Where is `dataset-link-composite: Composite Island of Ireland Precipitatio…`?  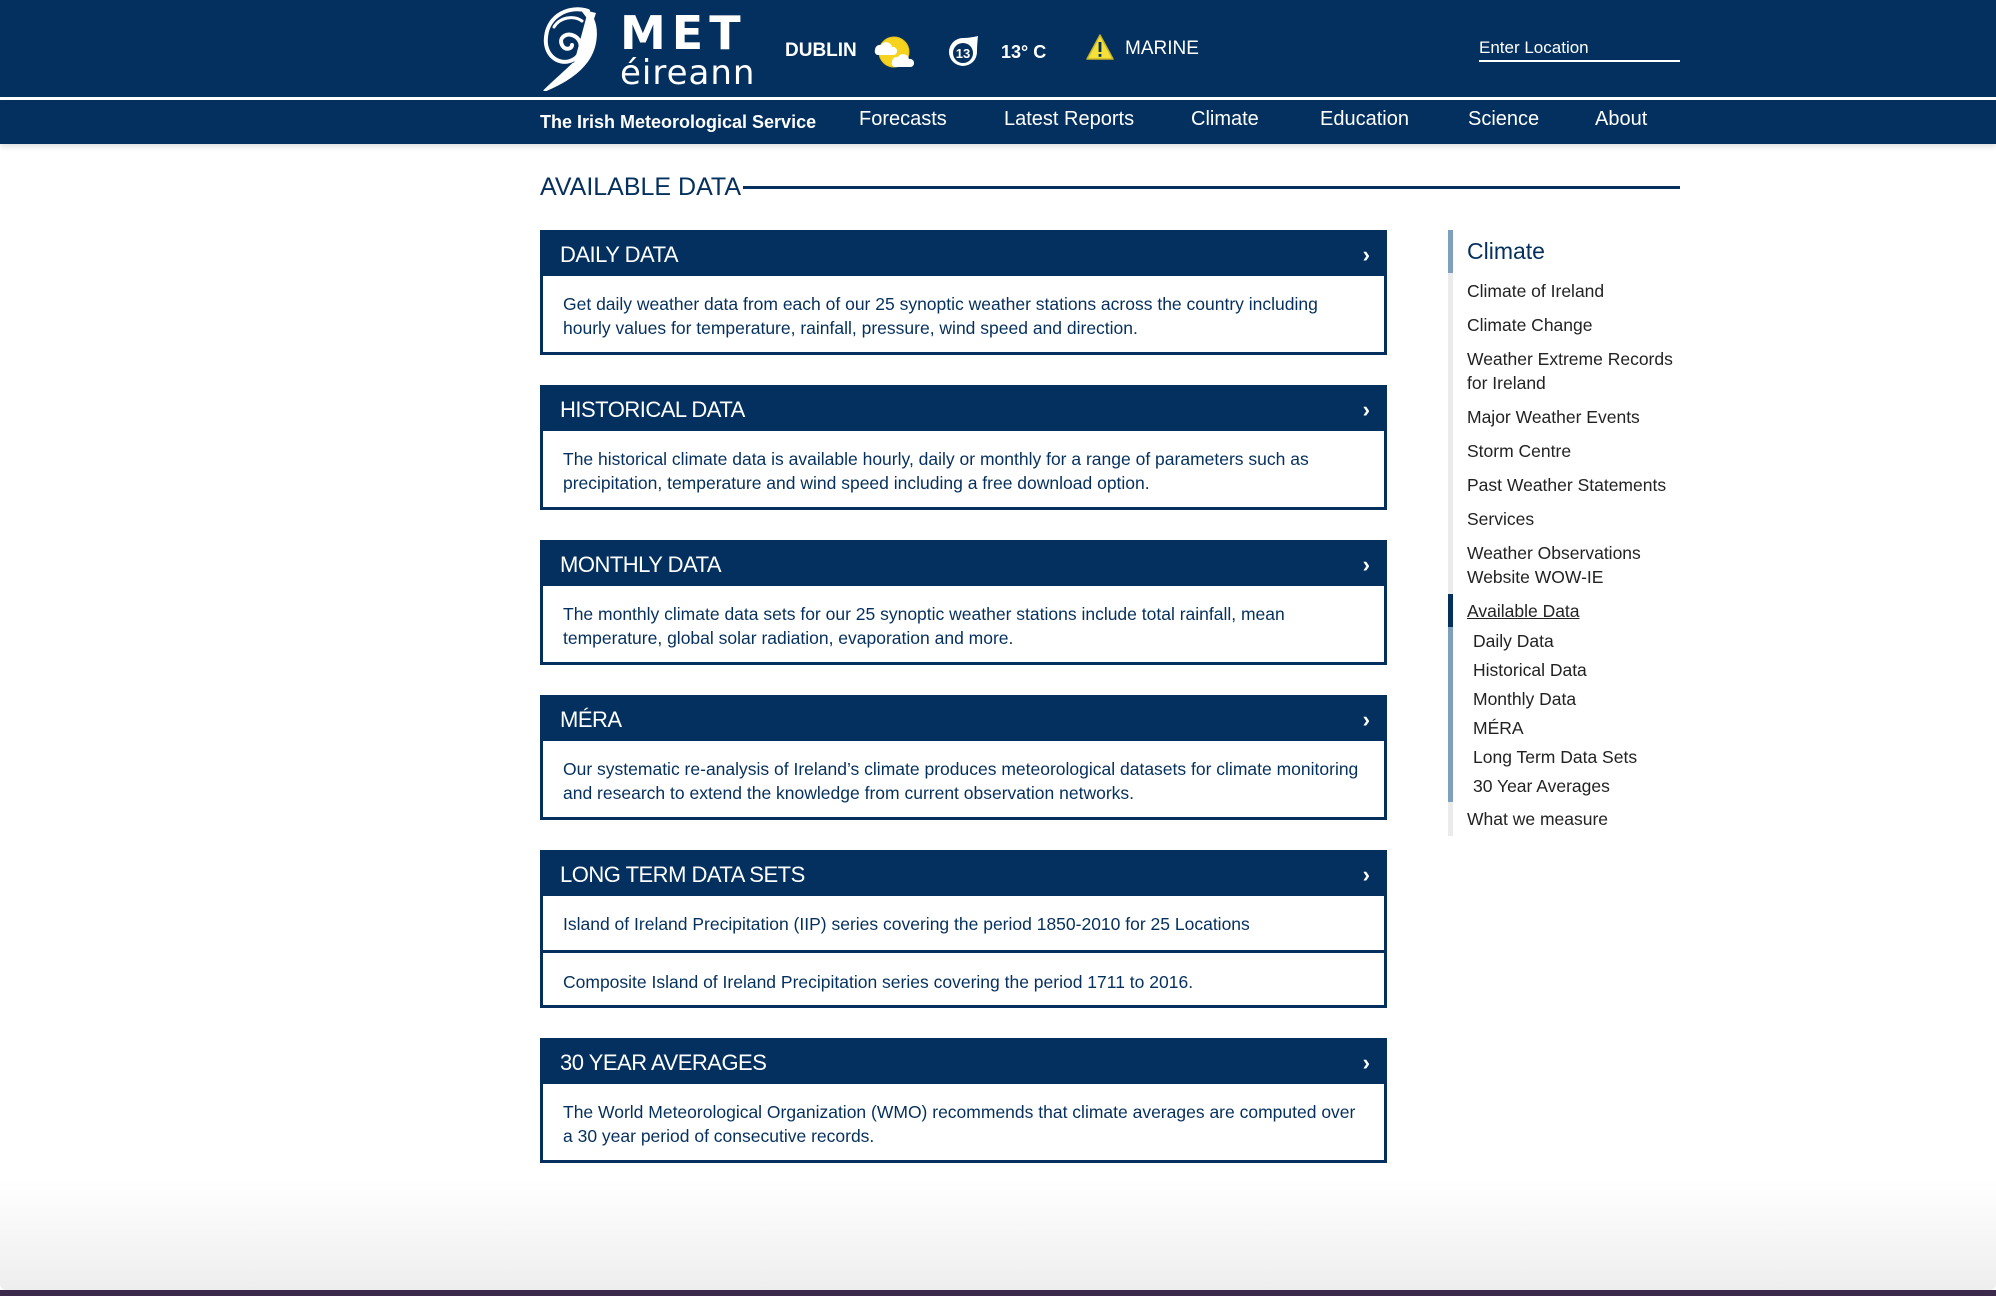 dataset-link-composite: Composite Island of Ireland Precipitatio… is located at coordinates (963, 977).